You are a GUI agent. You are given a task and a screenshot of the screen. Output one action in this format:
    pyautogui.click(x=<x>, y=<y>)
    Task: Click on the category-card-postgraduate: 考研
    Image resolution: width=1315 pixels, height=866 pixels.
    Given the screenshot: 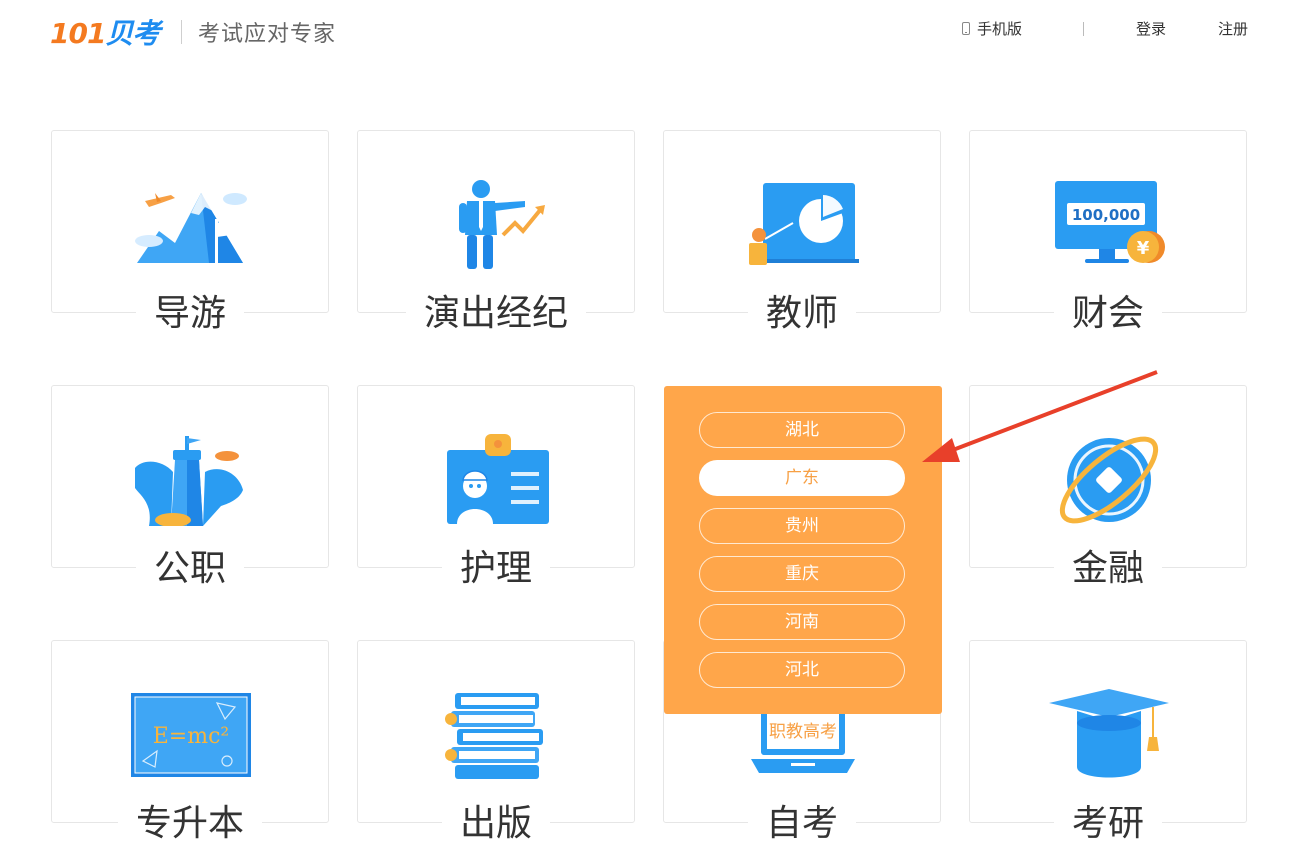 What is the action you would take?
    pyautogui.click(x=1108, y=746)
    